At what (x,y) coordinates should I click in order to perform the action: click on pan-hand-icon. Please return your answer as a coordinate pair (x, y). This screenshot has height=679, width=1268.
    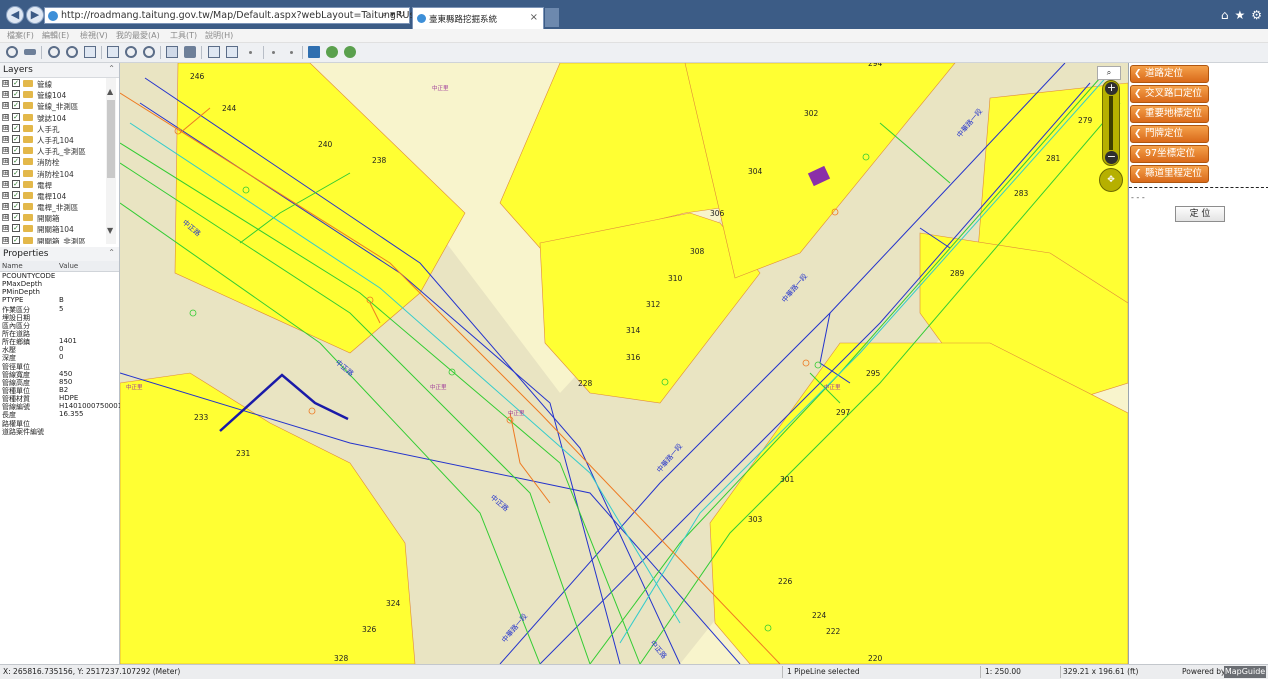
    Looking at the image, I should click on (190, 52).